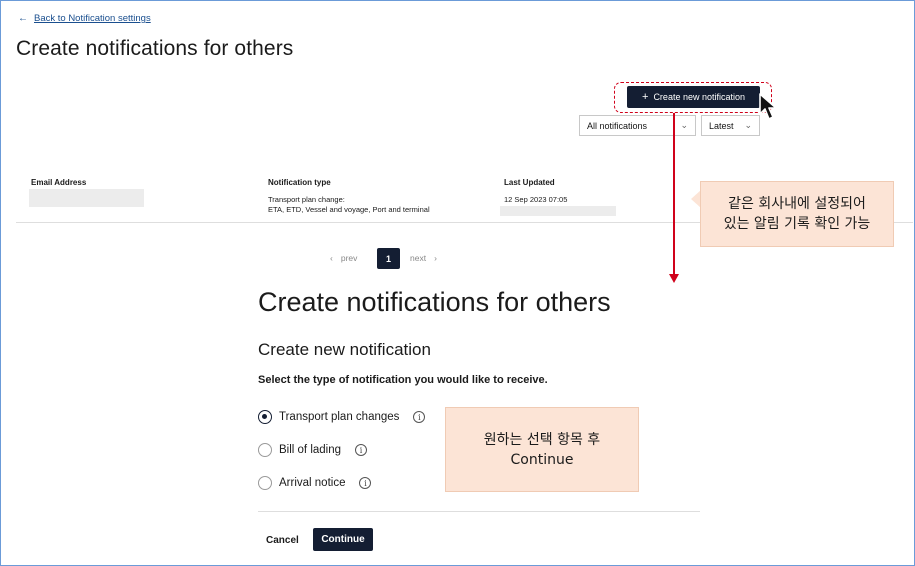  Describe the element at coordinates (730, 125) in the screenshot. I see `sort-select: Latest ⌄` at that location.